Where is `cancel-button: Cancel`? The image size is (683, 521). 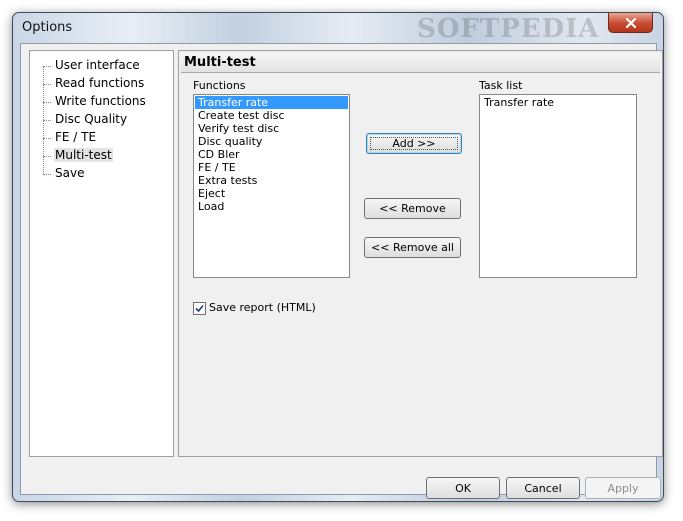
cancel-button: Cancel is located at coordinates (543, 488).